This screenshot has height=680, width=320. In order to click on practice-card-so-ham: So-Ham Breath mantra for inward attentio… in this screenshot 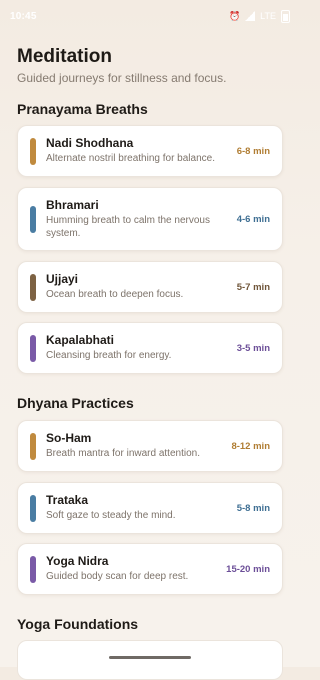, I will do `click(150, 446)`.